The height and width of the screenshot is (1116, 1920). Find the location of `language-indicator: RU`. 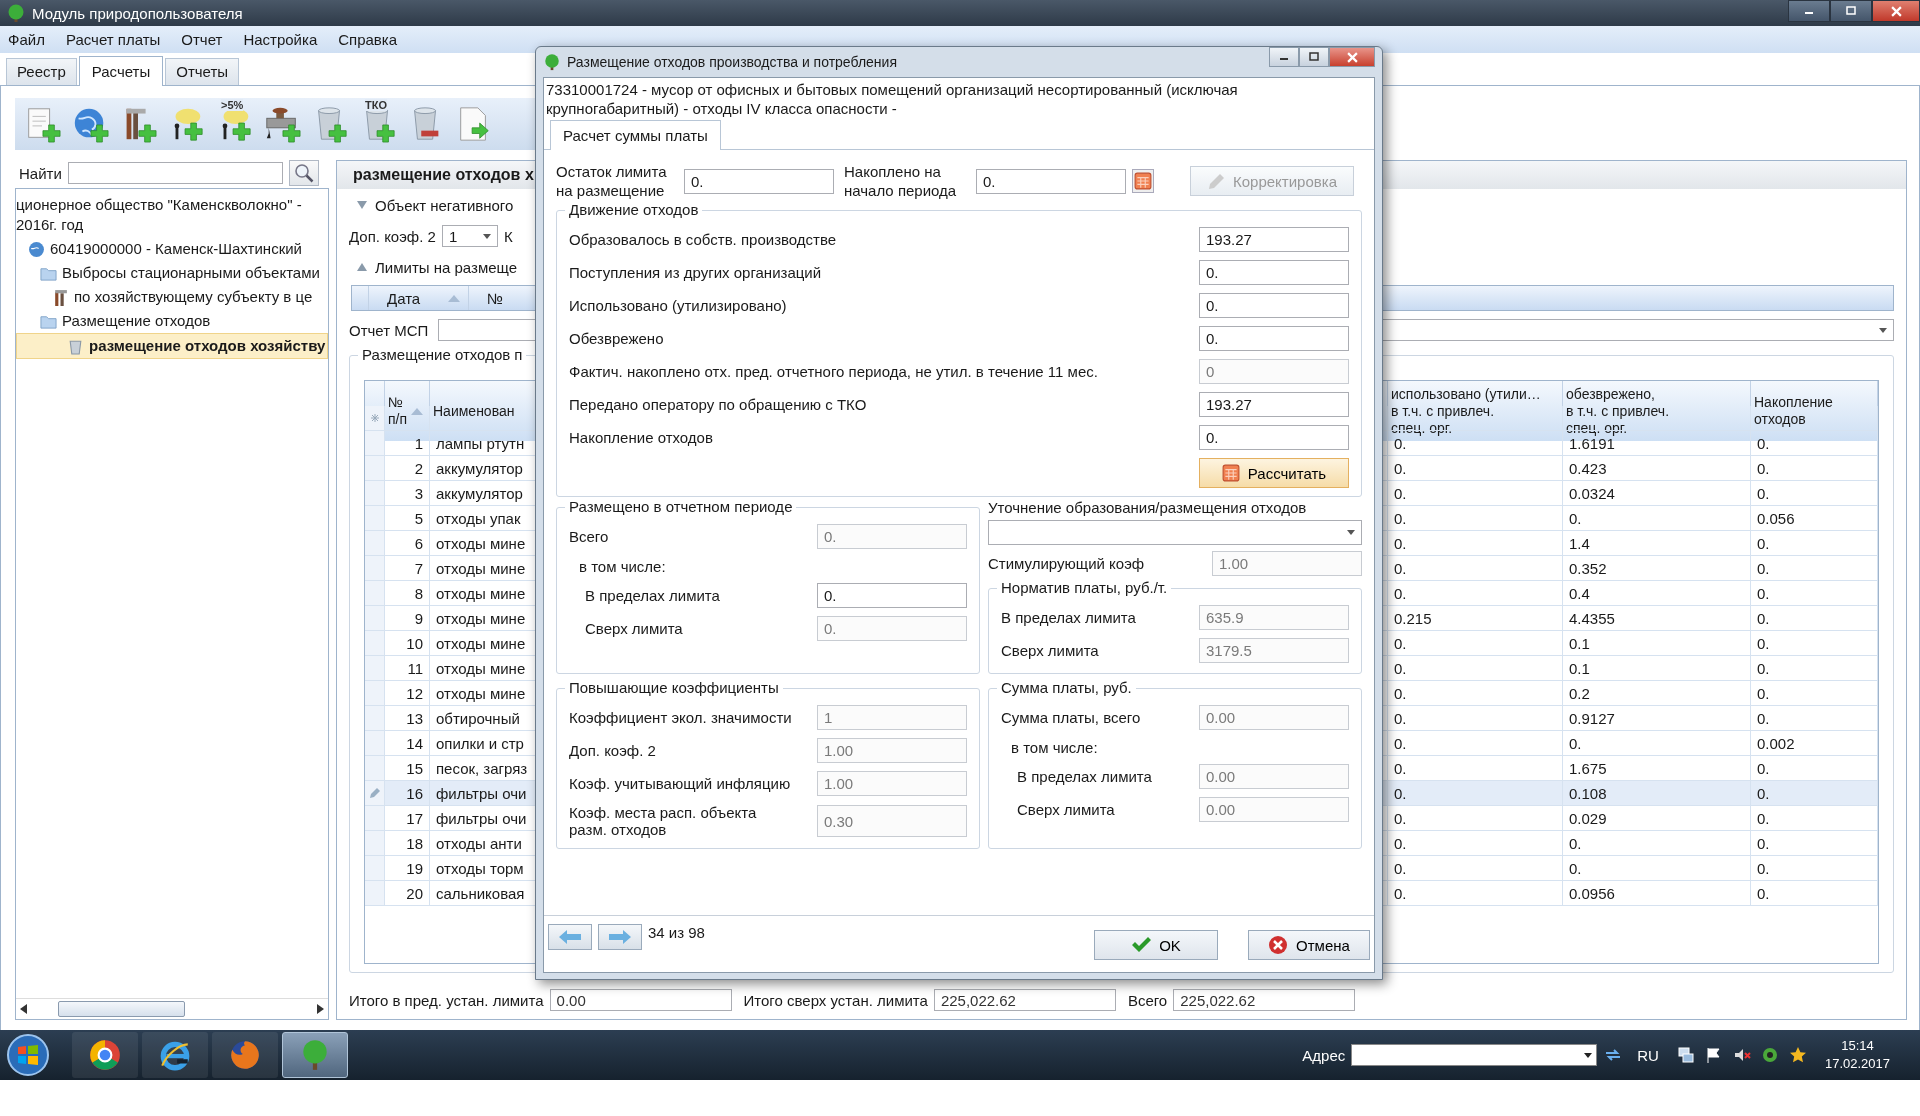

language-indicator: RU is located at coordinates (1648, 1055).